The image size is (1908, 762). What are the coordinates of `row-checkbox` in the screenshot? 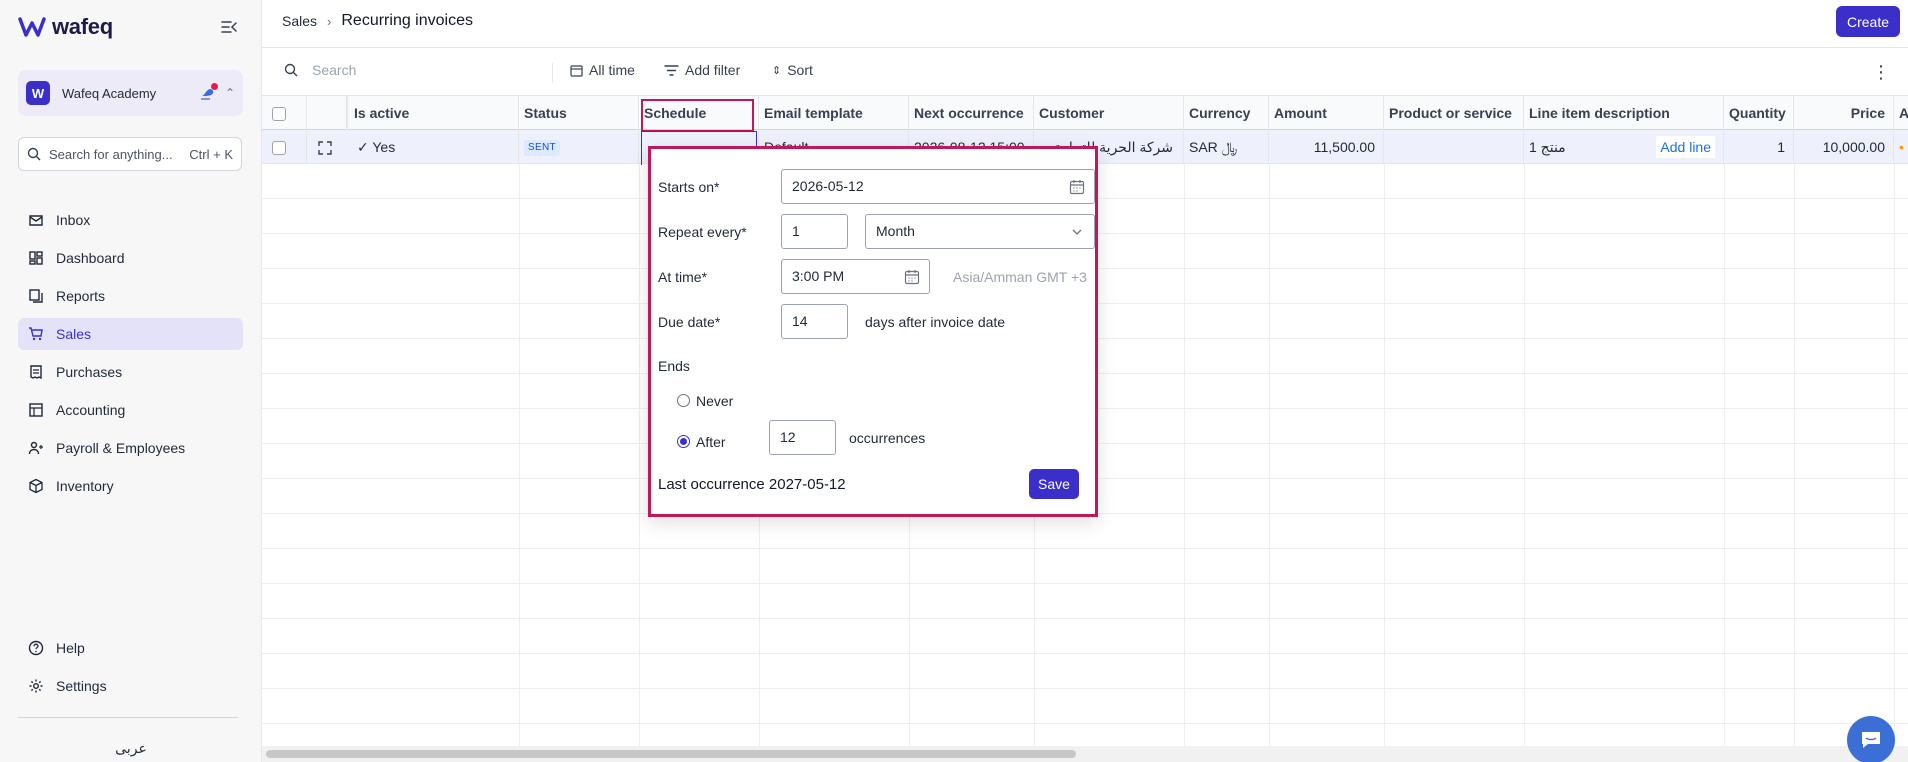 It's located at (284, 147).